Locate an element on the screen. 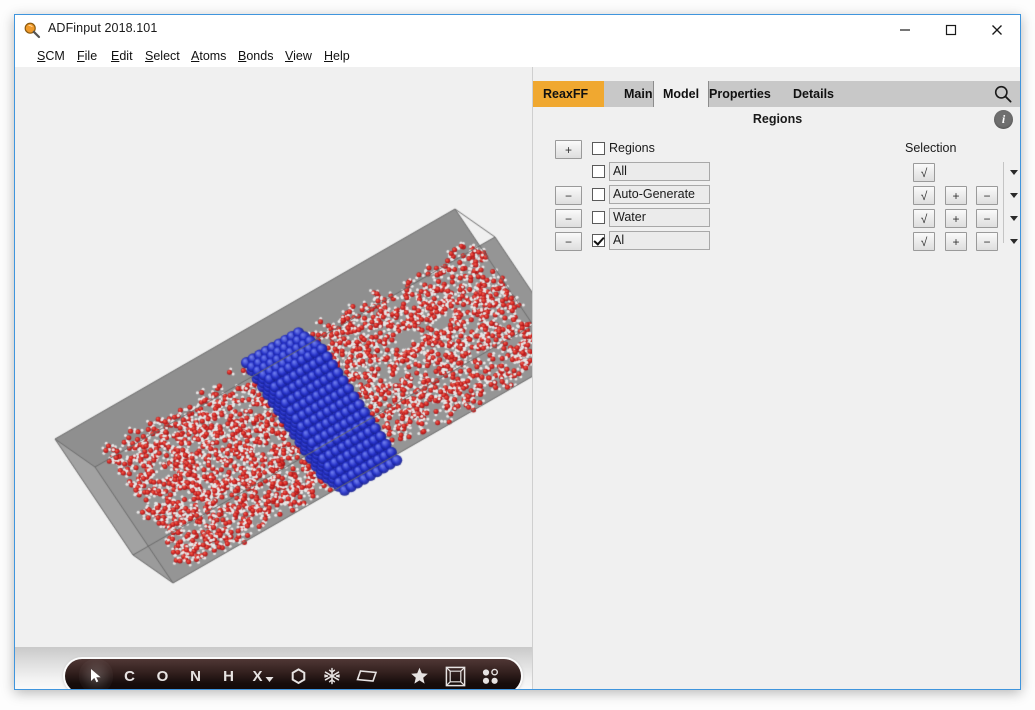 Image resolution: width=1035 pixels, height=710 pixels. atom-x-dropdown-icon: X is located at coordinates (263, 674).